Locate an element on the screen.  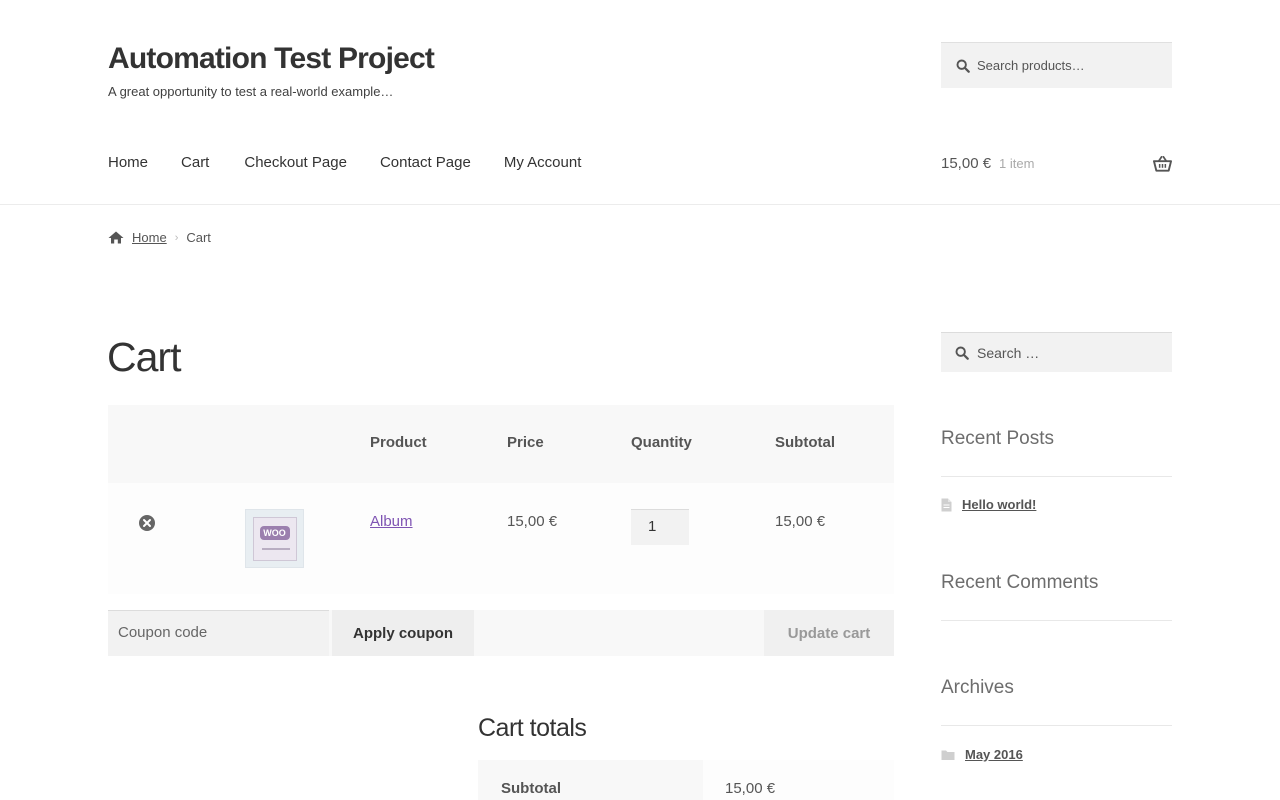
column-header-price: Price is located at coordinates (525, 442).